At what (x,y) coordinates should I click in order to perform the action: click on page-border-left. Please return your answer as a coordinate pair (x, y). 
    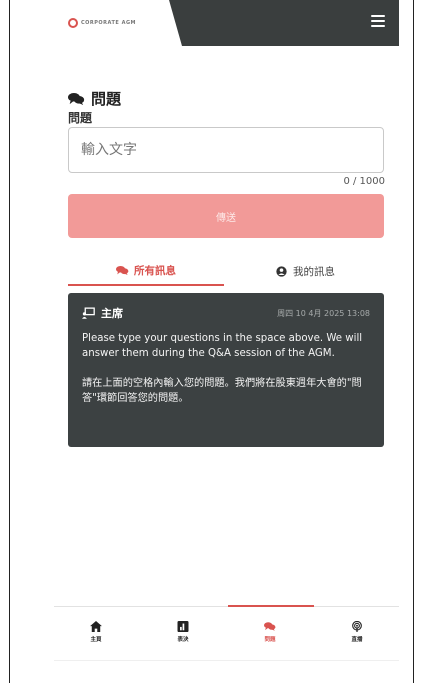
    Looking at the image, I should click on (9, 341).